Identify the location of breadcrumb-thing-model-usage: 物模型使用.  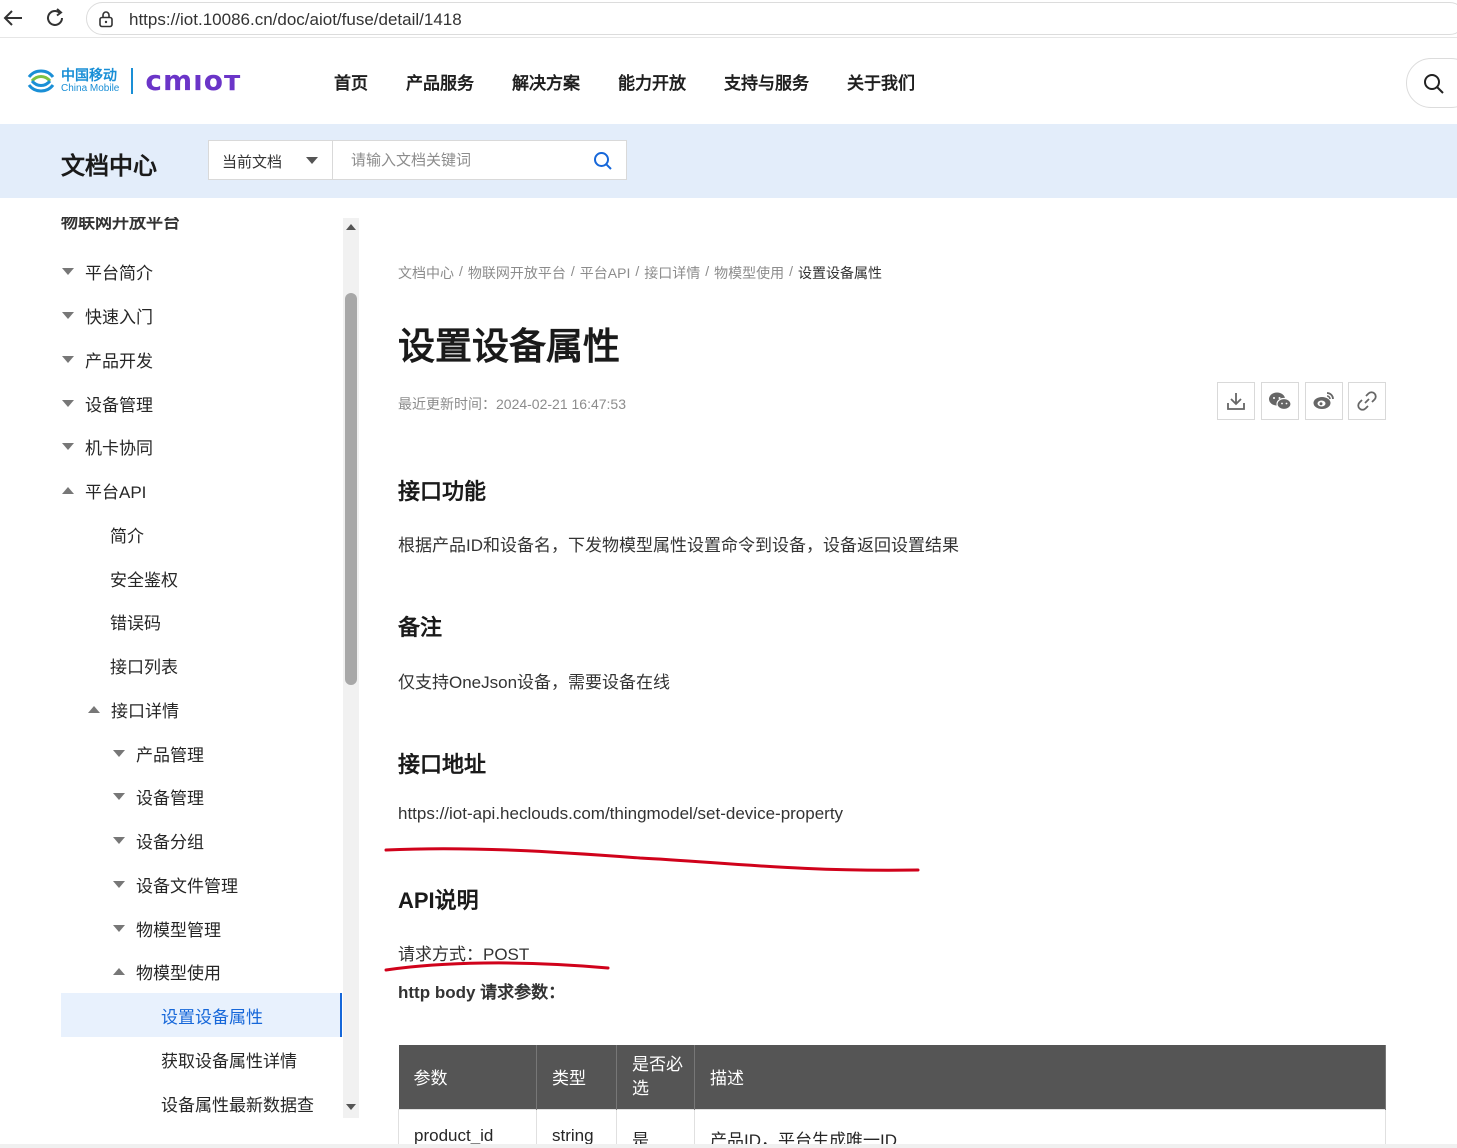
(749, 273).